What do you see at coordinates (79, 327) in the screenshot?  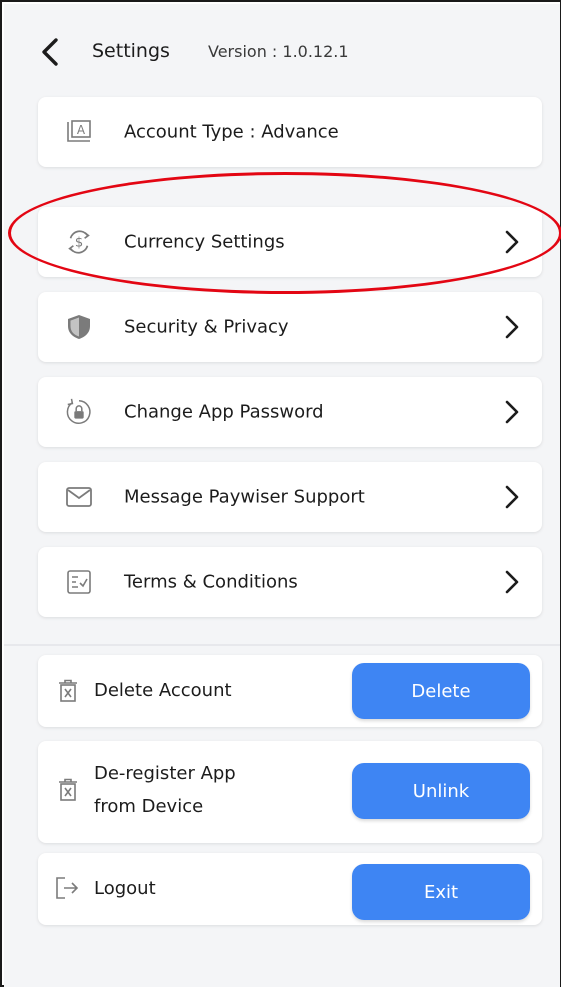 I see `shield-icon` at bounding box center [79, 327].